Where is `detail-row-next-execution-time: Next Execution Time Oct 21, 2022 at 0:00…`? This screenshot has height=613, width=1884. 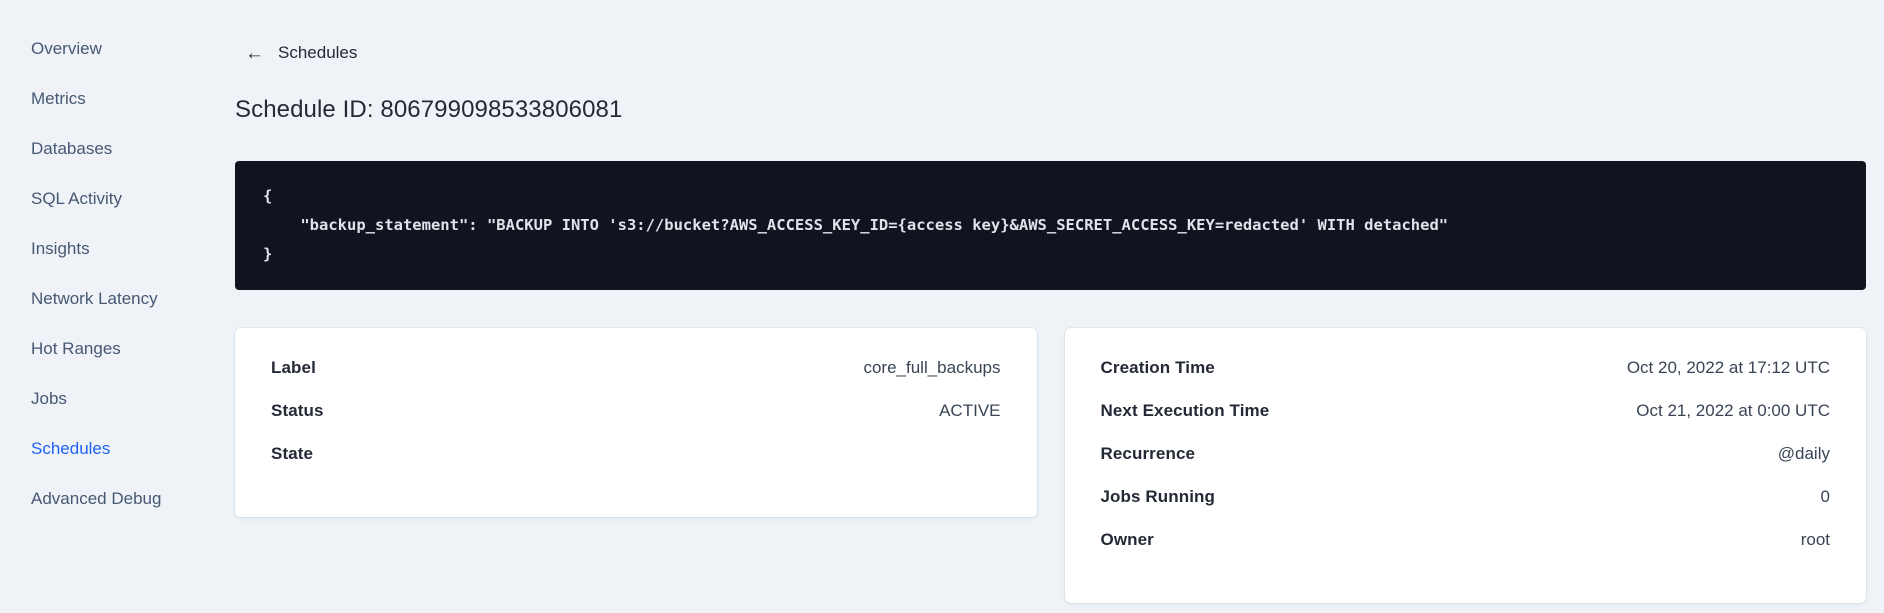
detail-row-next-execution-time: Next Execution Time Oct 21, 2022 at 0:00… is located at coordinates (1466, 411).